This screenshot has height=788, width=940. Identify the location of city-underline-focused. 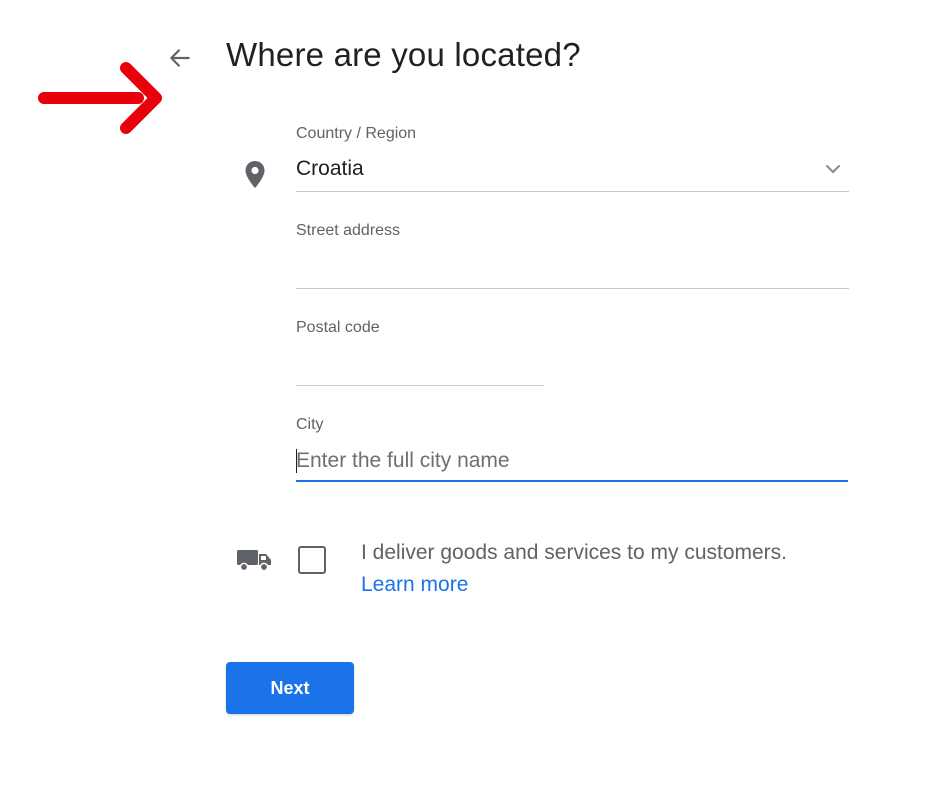
(572, 481).